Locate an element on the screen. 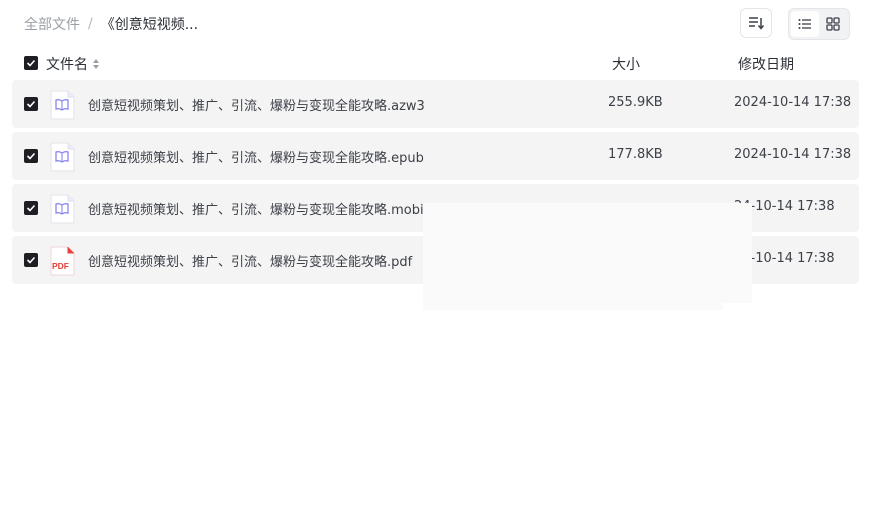 The image size is (874, 514). list-view-icon is located at coordinates (804, 24).